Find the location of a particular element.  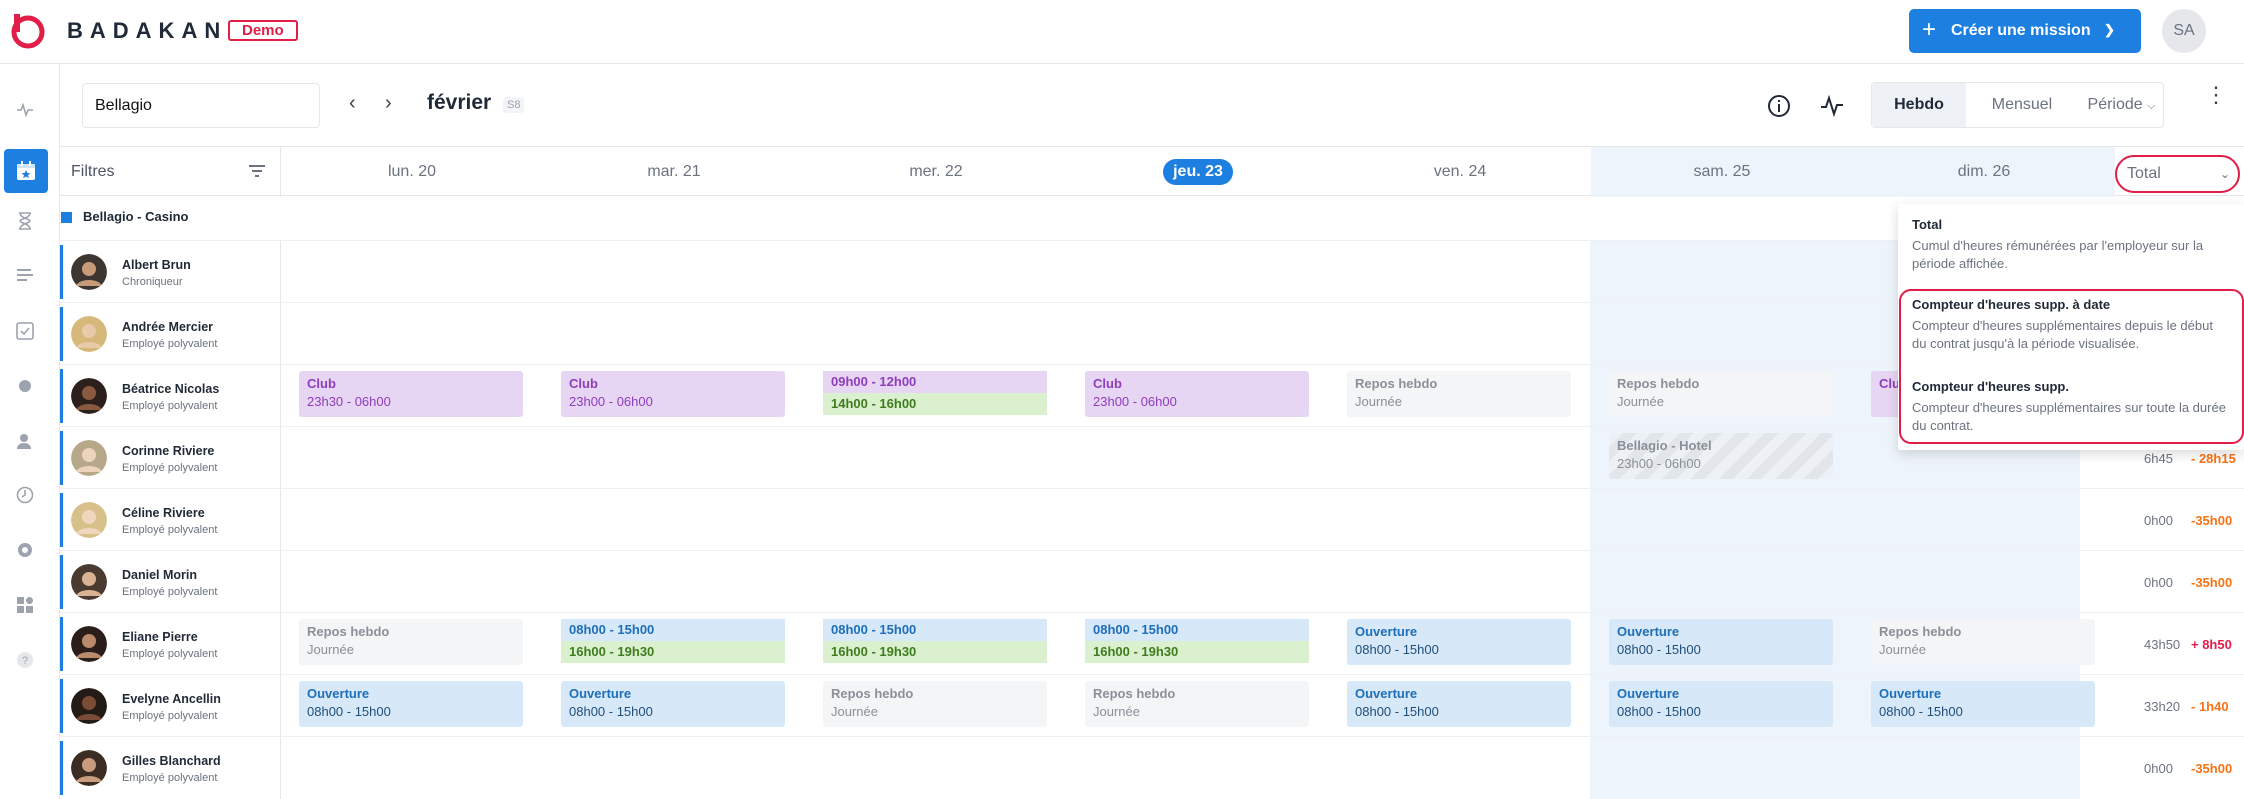

shift-card: 09h00 - 12h00 14h00 - 16h00 is located at coordinates (935, 394).